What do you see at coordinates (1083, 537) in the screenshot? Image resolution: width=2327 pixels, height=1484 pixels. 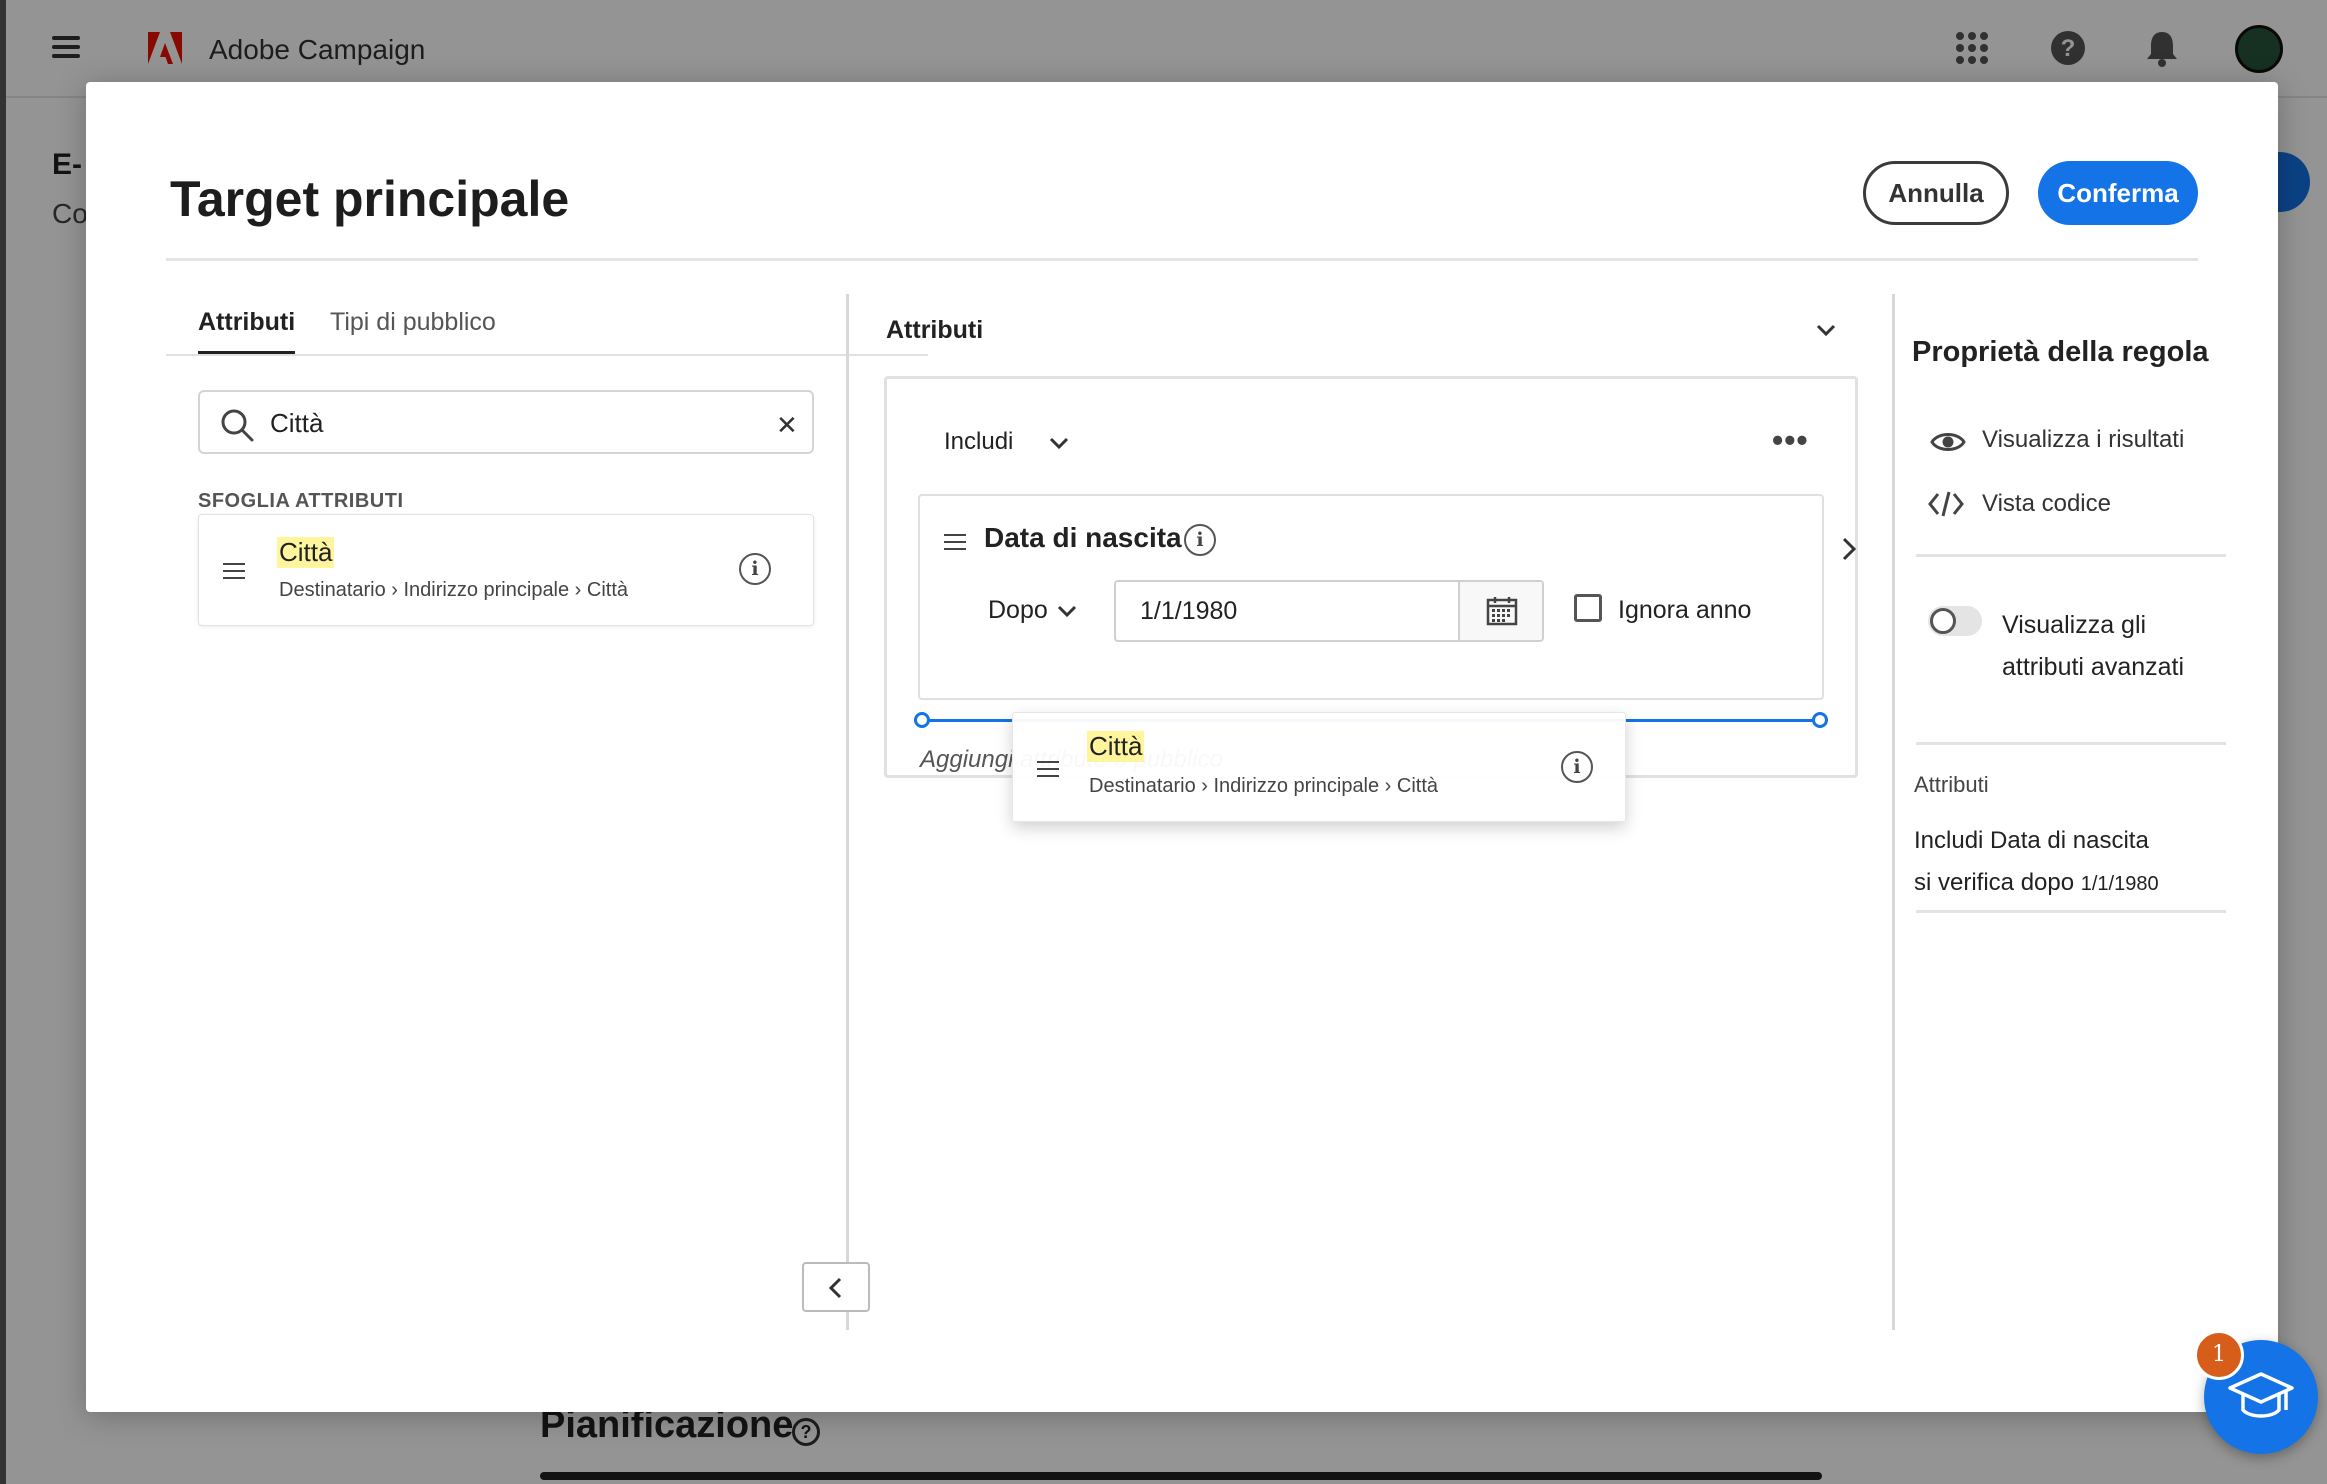 I see `rule-title: Data di nascita` at bounding box center [1083, 537].